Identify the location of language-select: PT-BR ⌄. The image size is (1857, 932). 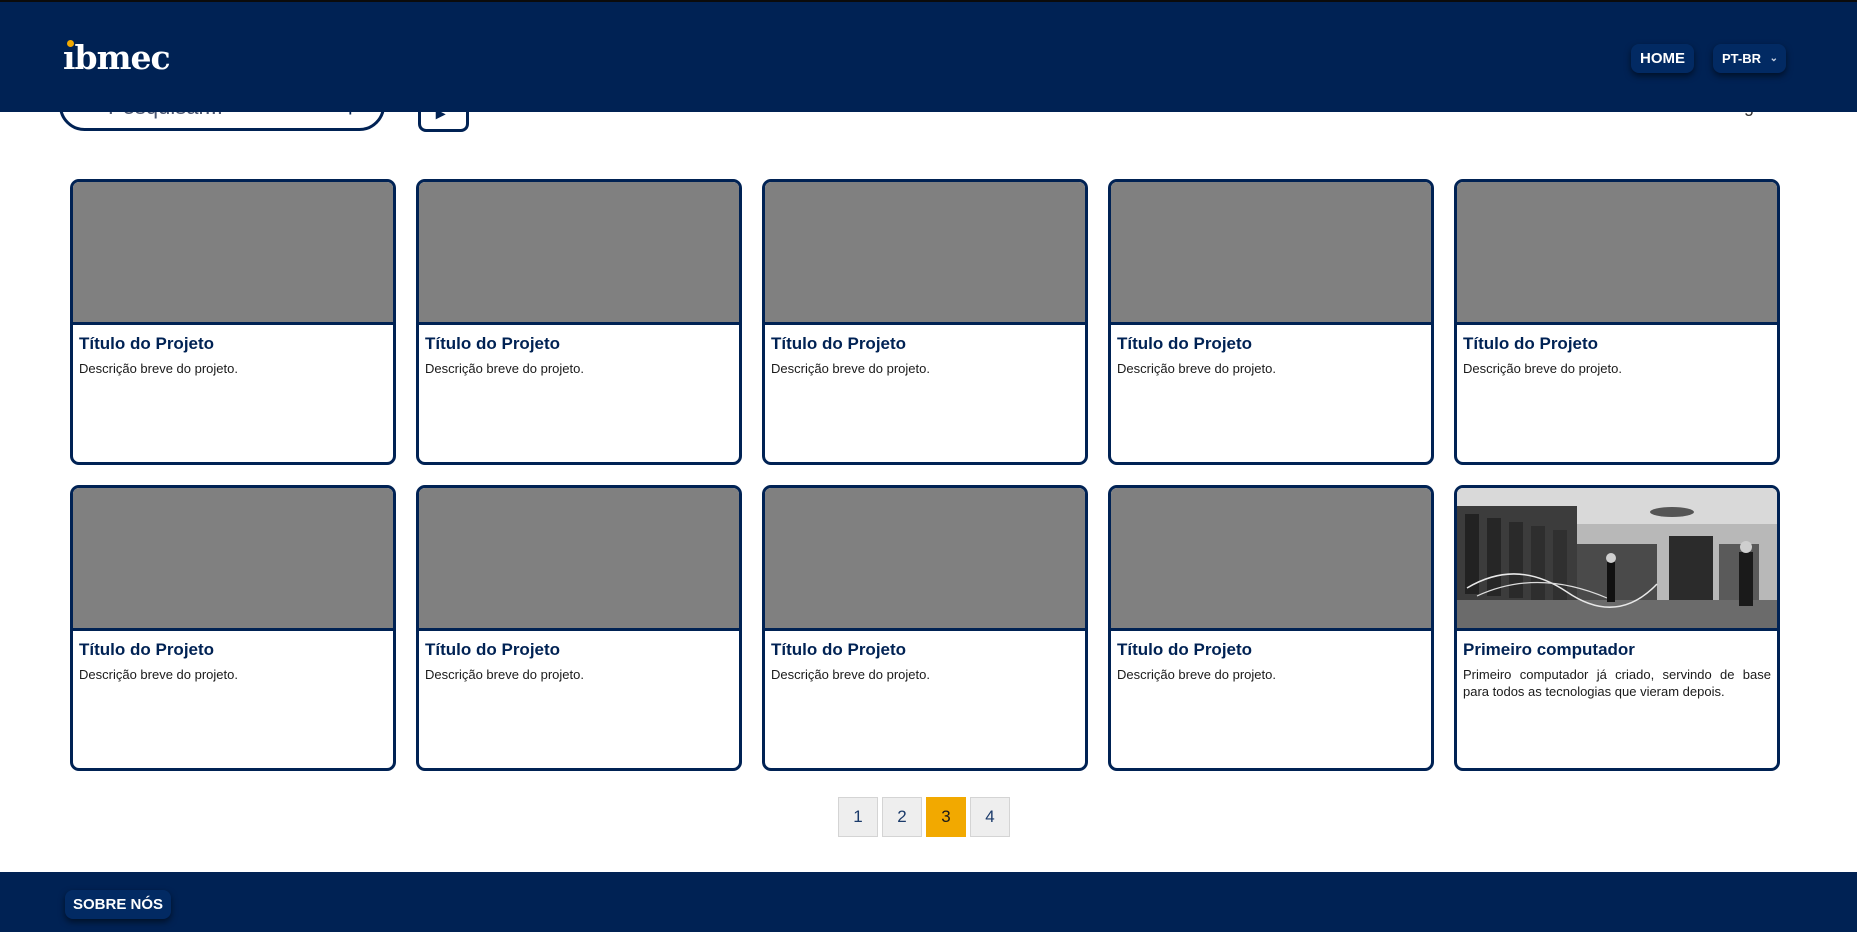
(1749, 58).